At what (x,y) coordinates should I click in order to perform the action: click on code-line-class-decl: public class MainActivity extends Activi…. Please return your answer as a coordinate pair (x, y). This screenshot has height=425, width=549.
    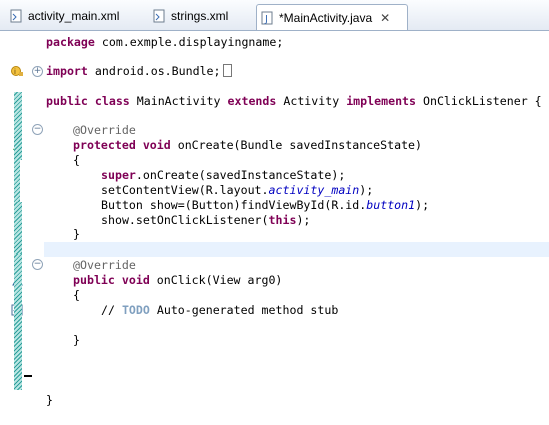
    Looking at the image, I should click on (294, 101).